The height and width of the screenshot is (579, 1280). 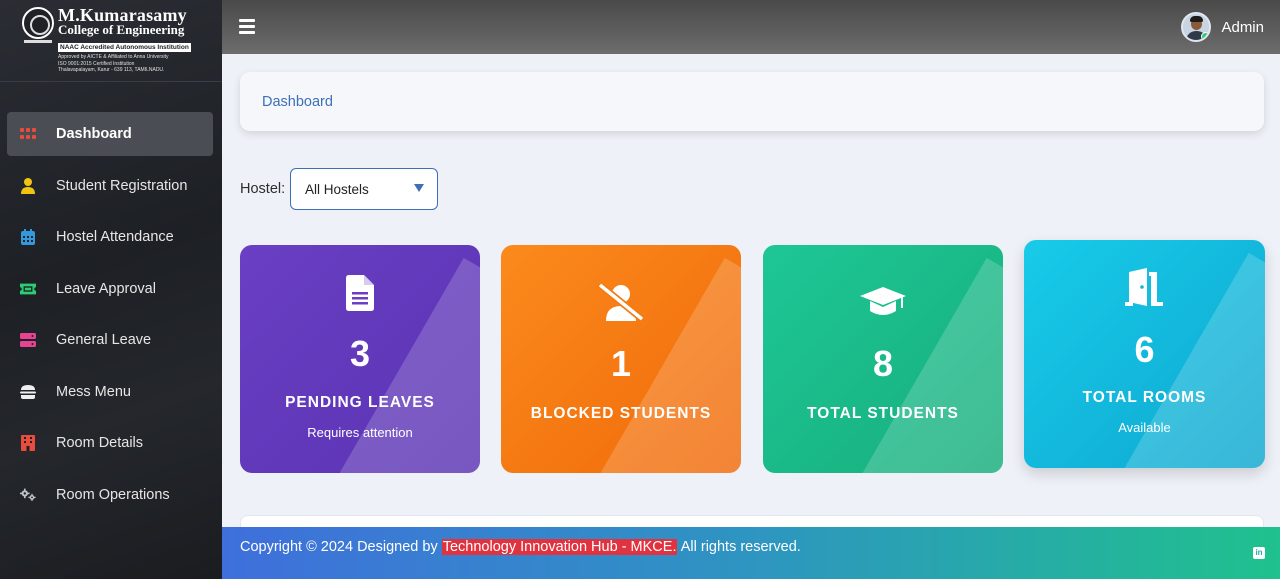 I want to click on sidebar-item-leave-approval: Leave Approval, so click(x=110, y=289).